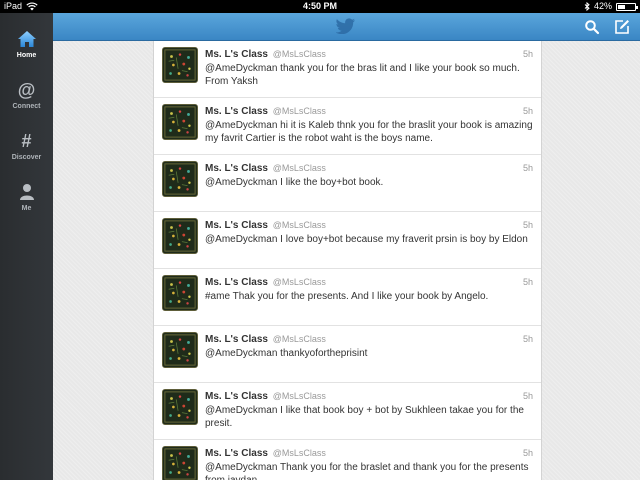 The image size is (640, 480). What do you see at coordinates (294, 182) in the screenshot?
I see `tweet-text: @AmeDyckman I like the boy+bot book.` at bounding box center [294, 182].